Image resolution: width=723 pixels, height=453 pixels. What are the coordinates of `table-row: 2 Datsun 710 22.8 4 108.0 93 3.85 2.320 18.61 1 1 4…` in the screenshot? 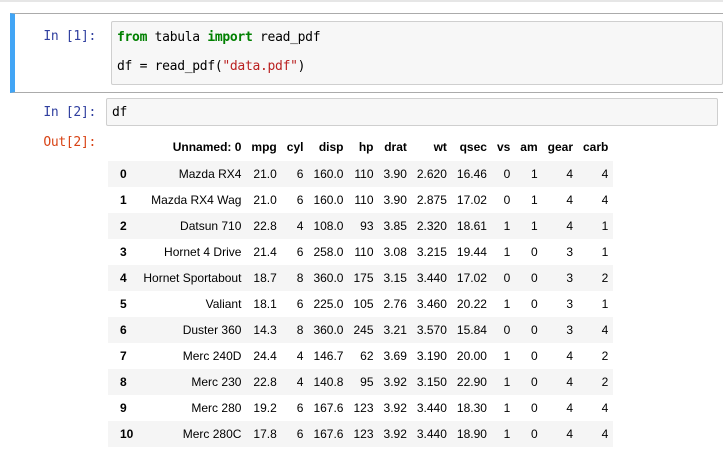 It's located at (361, 226).